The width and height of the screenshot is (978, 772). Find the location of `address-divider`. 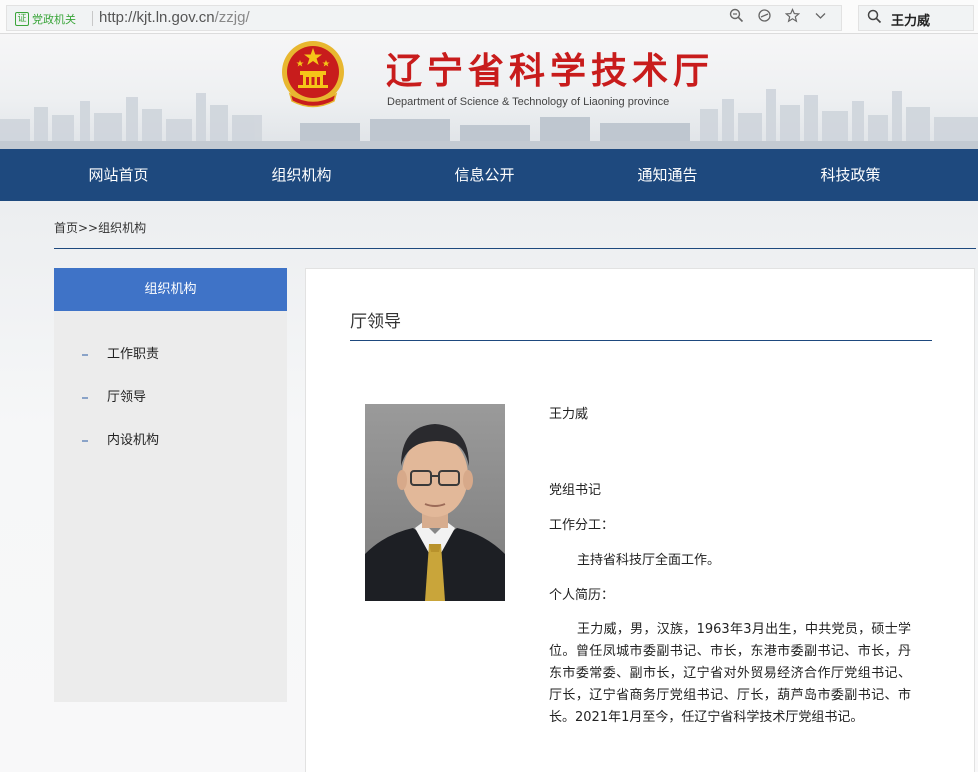

address-divider is located at coordinates (92, 18).